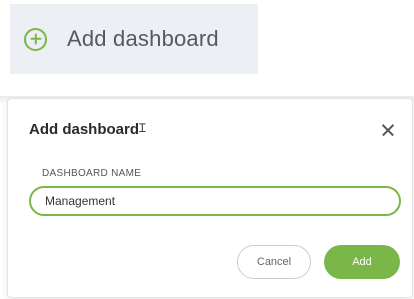  Describe the element at coordinates (143, 38) in the screenshot. I see `add-dashboard-label: Add dashboard` at that location.